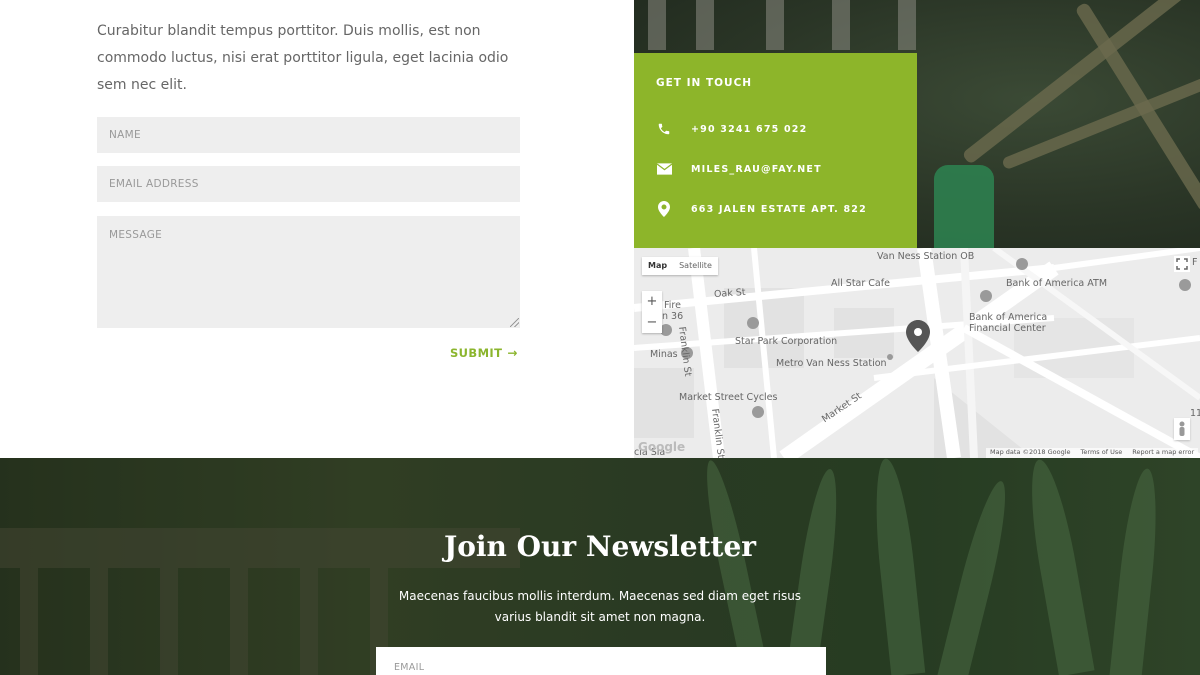 This screenshot has height=675, width=1200. What do you see at coordinates (664, 129) in the screenshot?
I see `phone-icon` at bounding box center [664, 129].